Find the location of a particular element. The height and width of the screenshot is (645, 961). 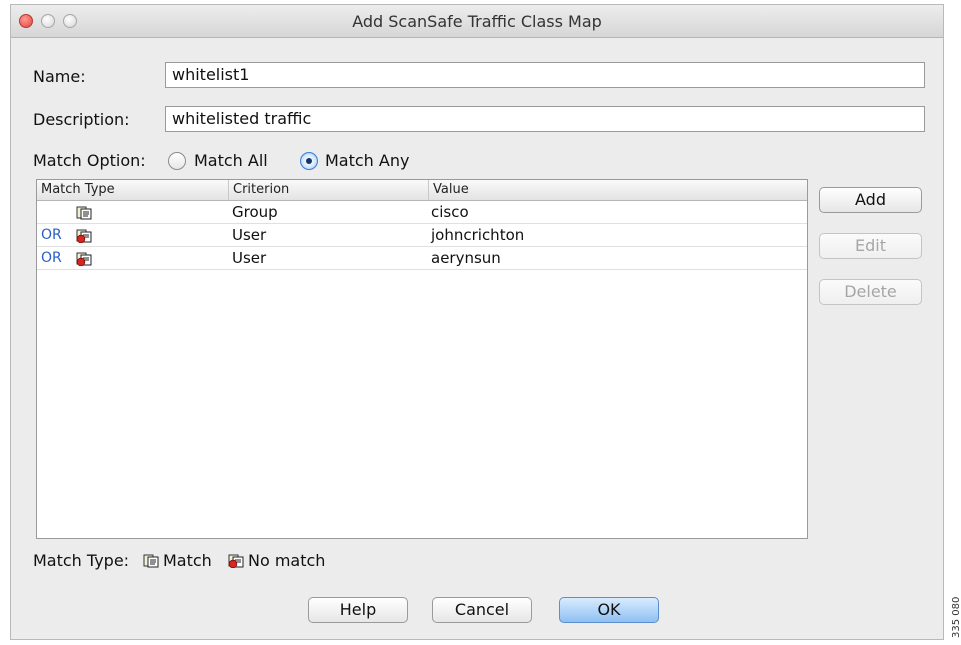

window-title: Add ScanSafe Traffic Class Map is located at coordinates (477, 21).